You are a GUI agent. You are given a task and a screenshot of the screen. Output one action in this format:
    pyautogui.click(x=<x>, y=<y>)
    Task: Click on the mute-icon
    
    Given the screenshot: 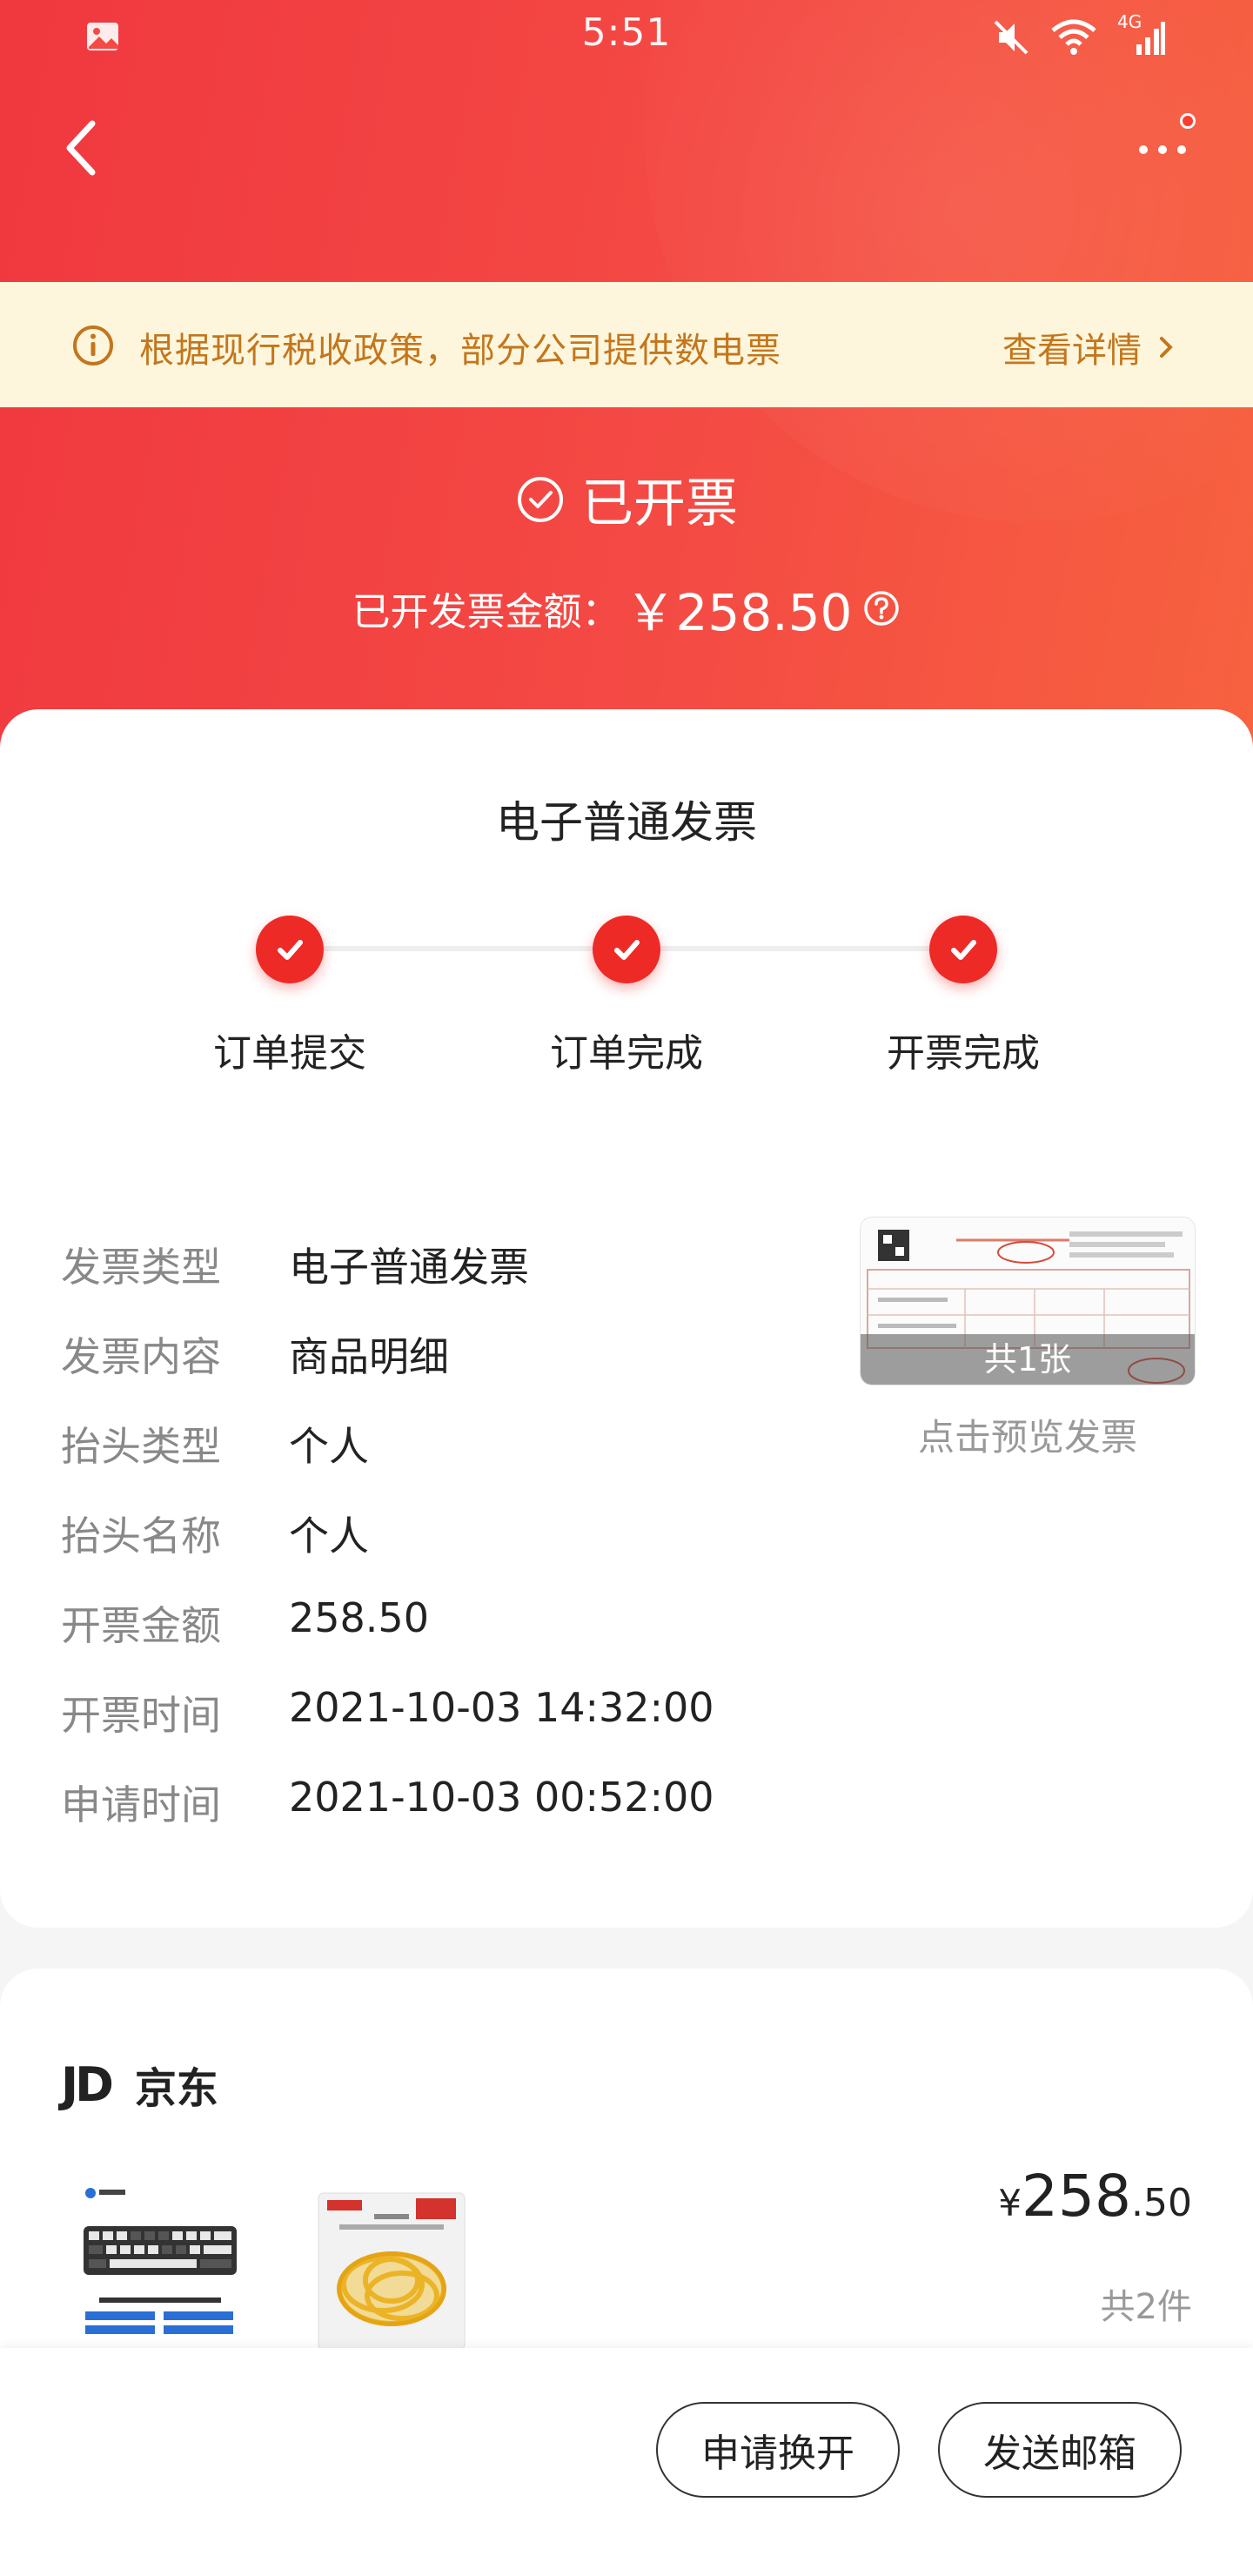 What is the action you would take?
    pyautogui.click(x=1011, y=37)
    